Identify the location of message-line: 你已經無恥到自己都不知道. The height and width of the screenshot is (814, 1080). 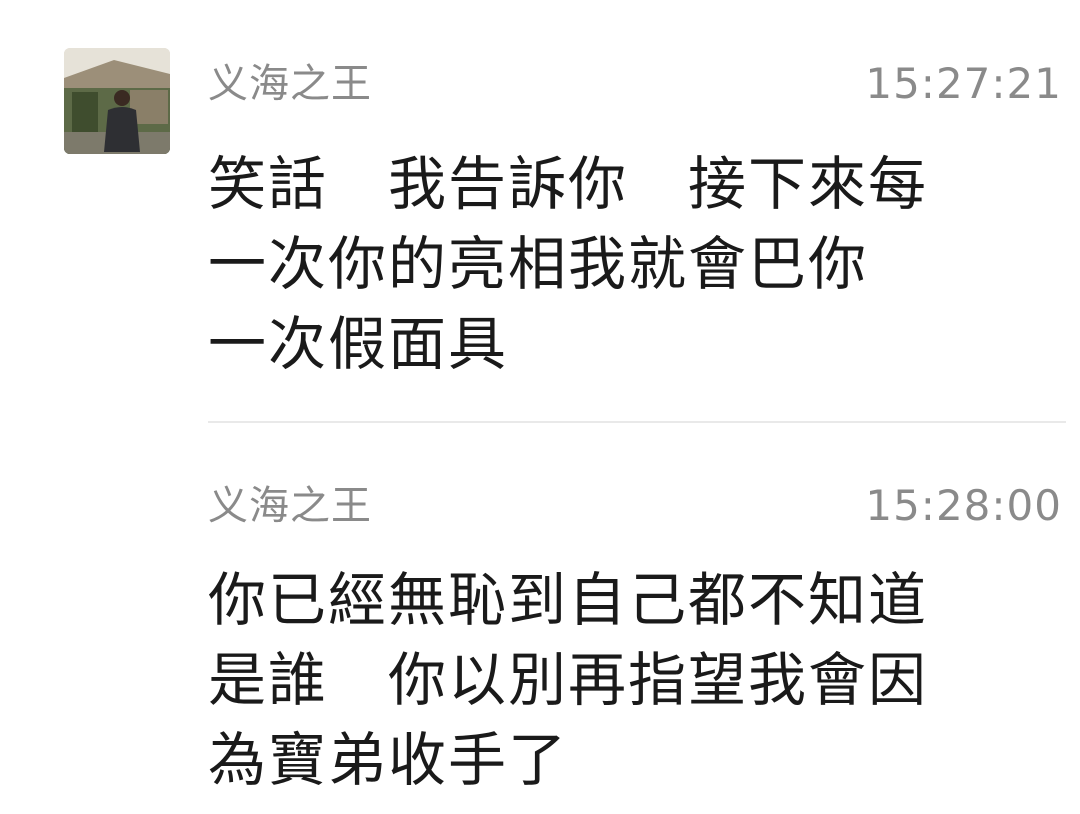
(568, 600).